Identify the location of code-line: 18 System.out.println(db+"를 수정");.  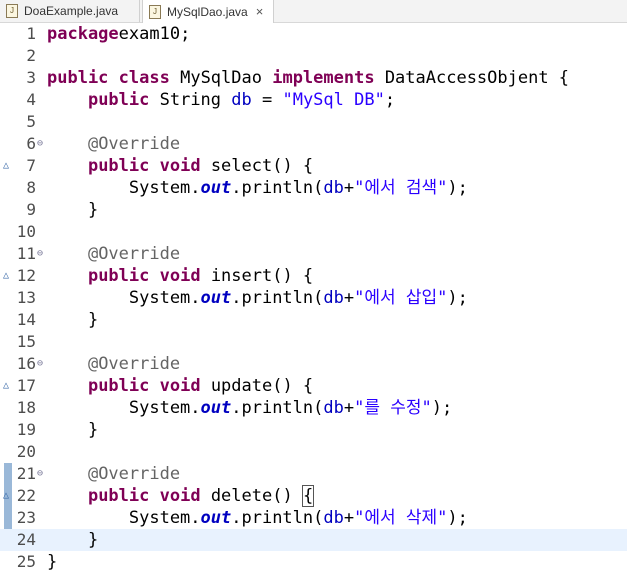
(313, 408).